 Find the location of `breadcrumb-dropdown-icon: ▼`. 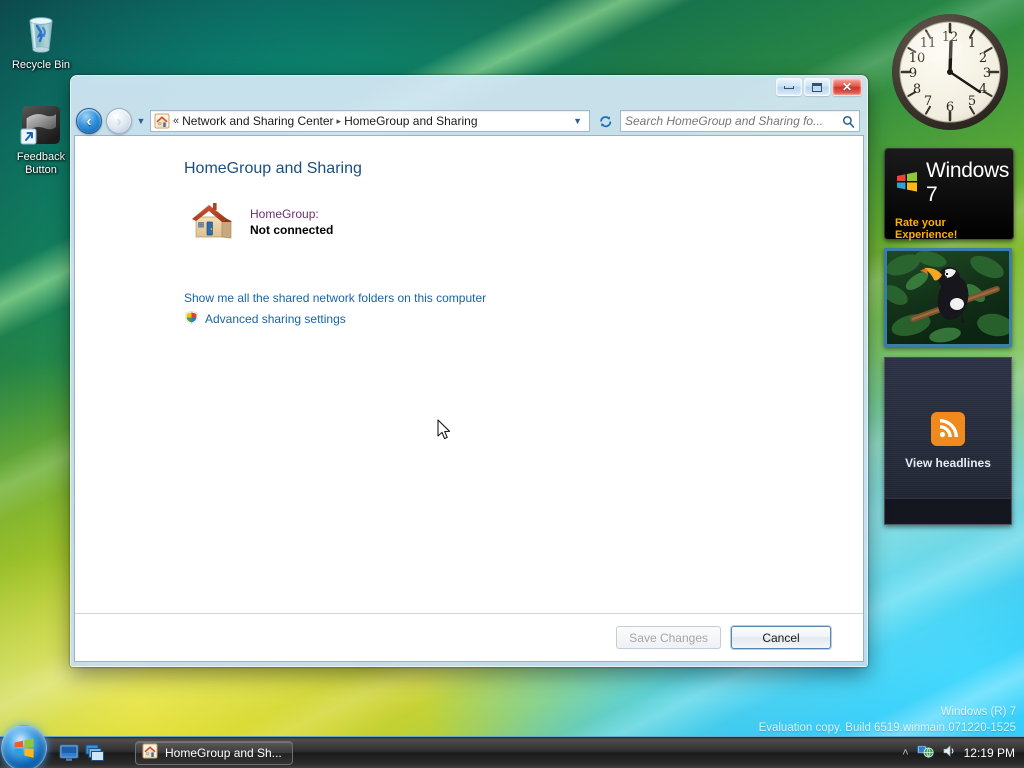

breadcrumb-dropdown-icon: ▼ is located at coordinates (577, 121).